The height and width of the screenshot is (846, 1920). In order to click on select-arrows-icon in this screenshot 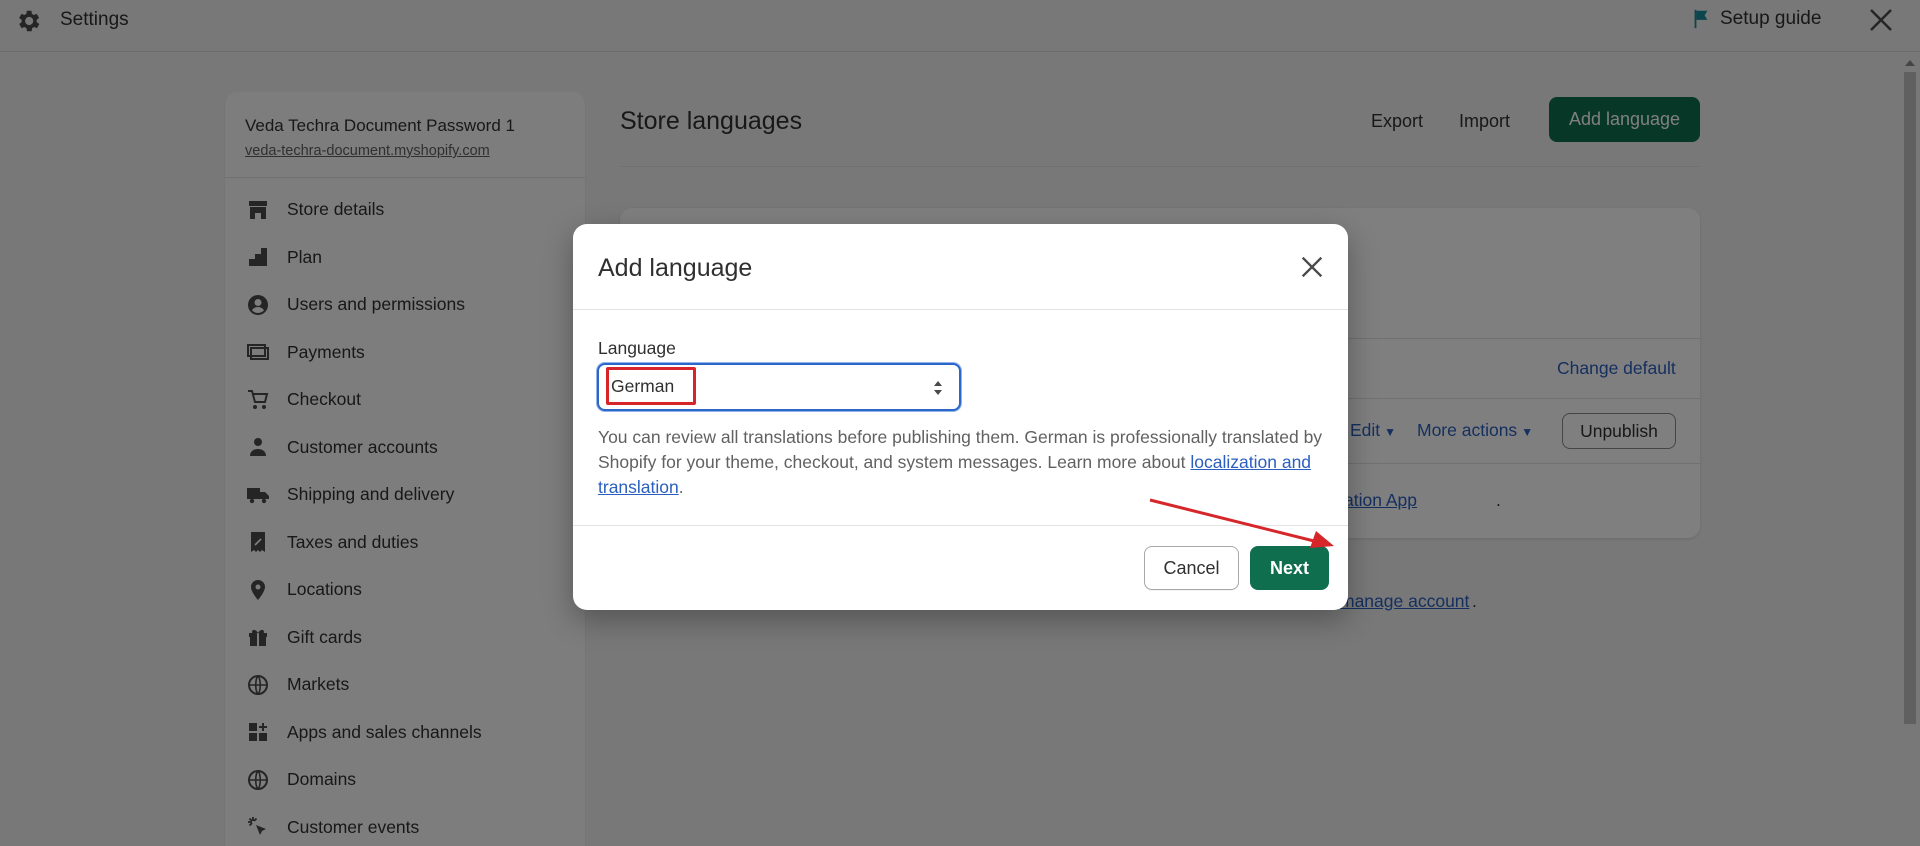, I will do `click(938, 388)`.